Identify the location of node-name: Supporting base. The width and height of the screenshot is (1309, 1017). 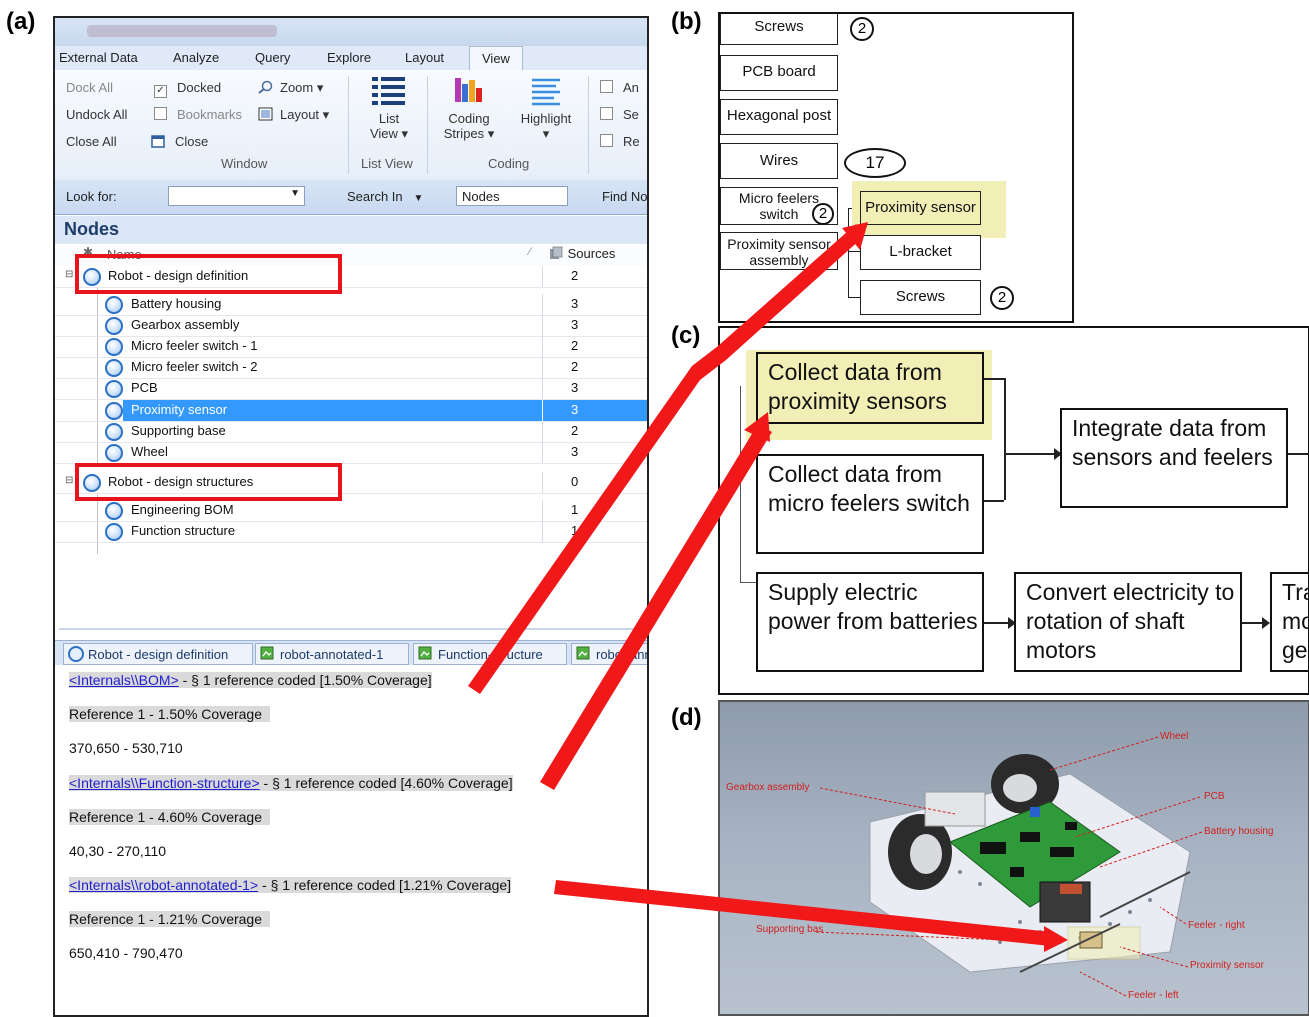
(178, 430).